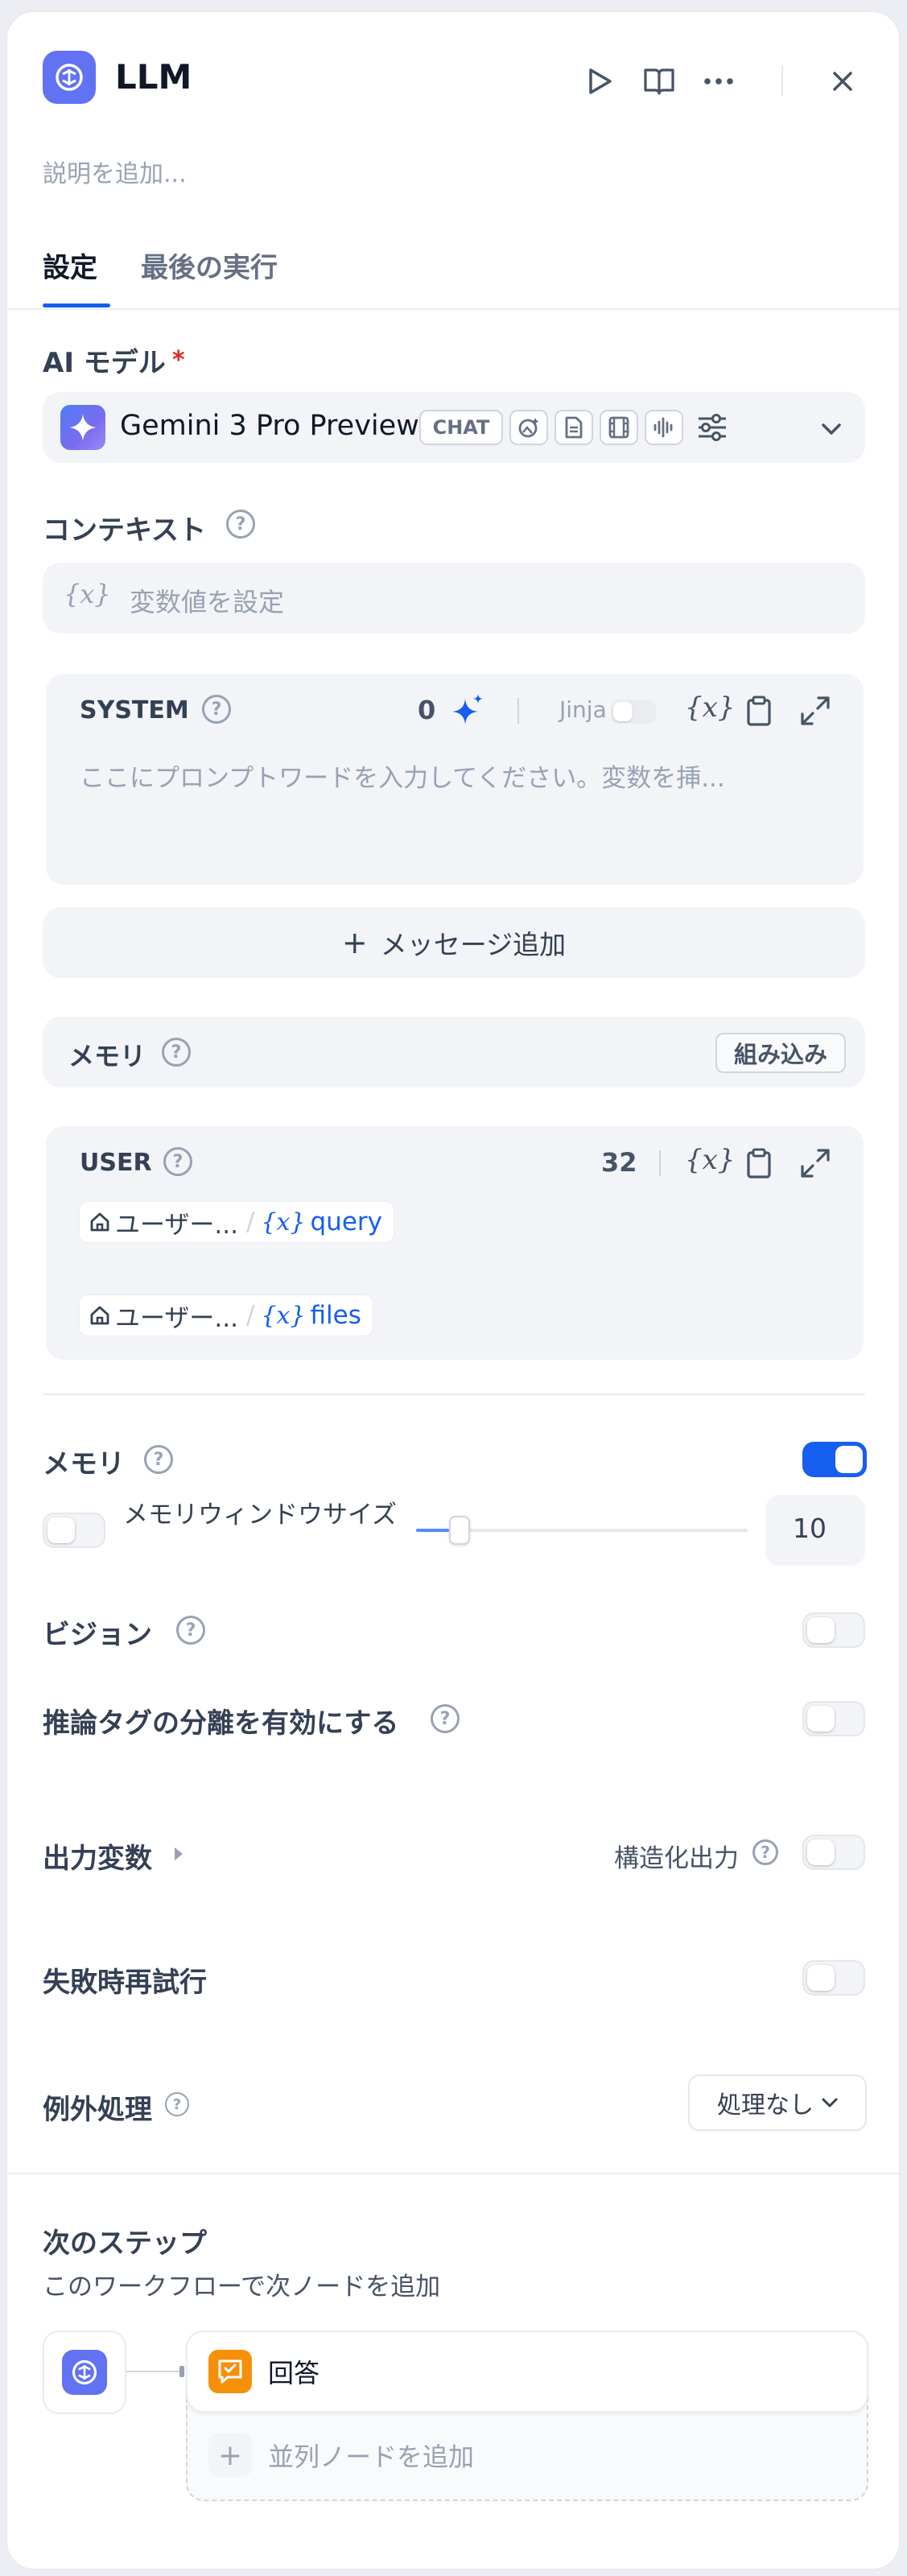 The image size is (907, 2576). What do you see at coordinates (105, 363) in the screenshot?
I see `model-label: AI モデル` at bounding box center [105, 363].